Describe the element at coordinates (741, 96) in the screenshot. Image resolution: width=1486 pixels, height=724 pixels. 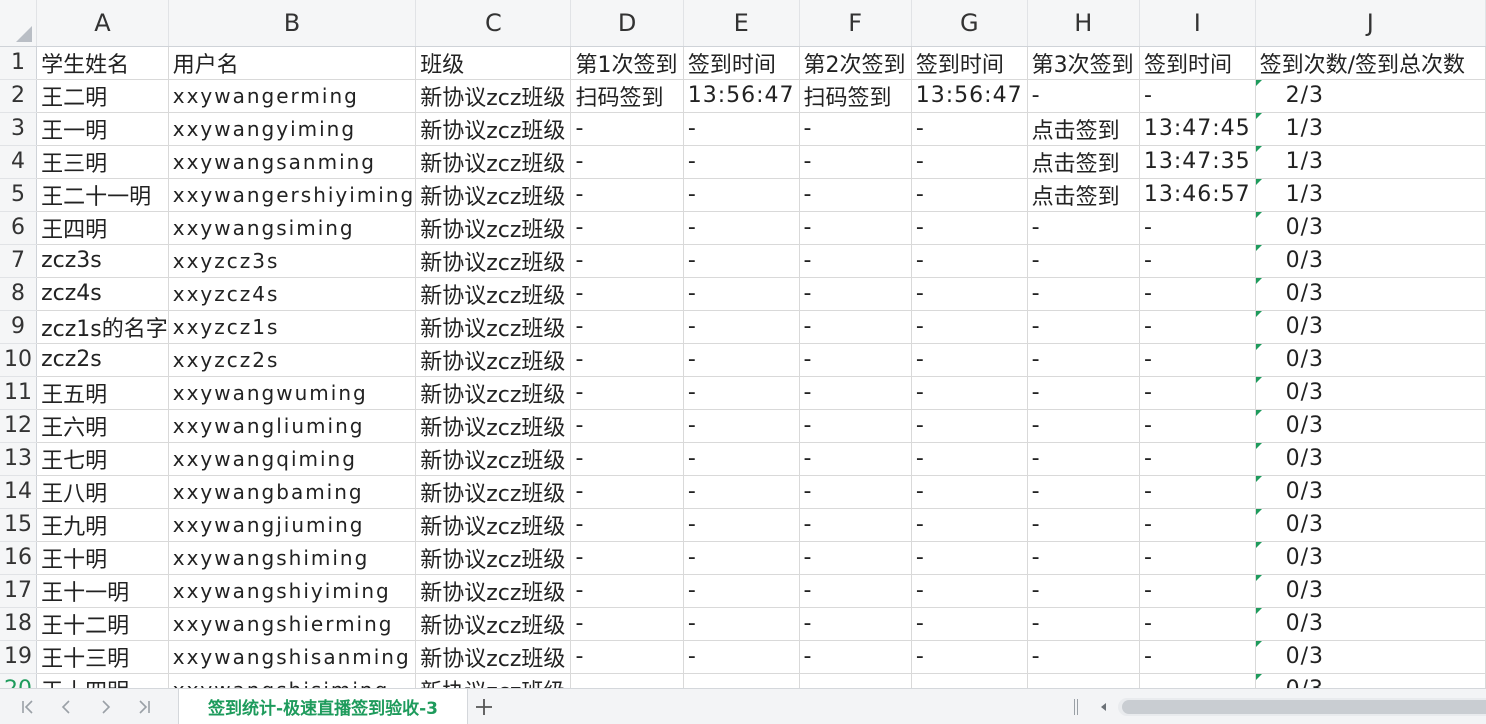
I see `cell: 13:56:47` at that location.